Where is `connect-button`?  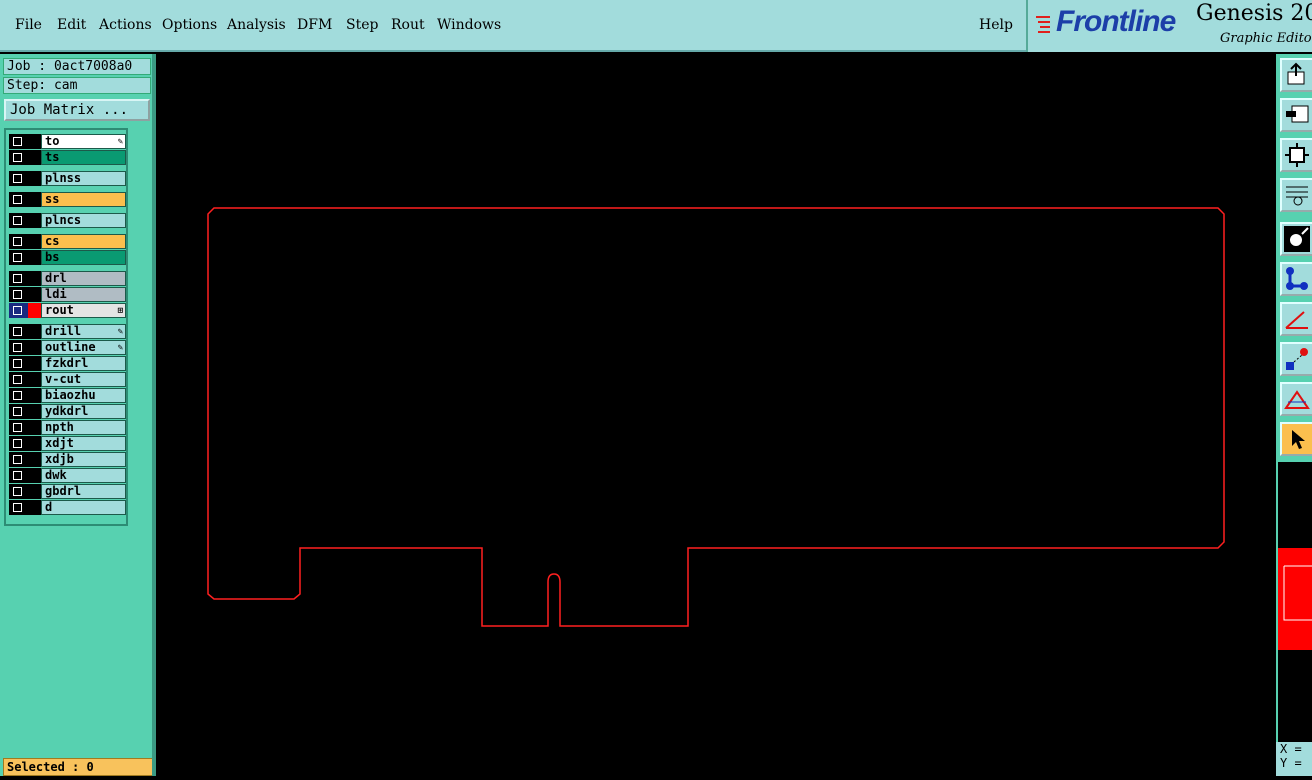 connect-button is located at coordinates (1296, 279).